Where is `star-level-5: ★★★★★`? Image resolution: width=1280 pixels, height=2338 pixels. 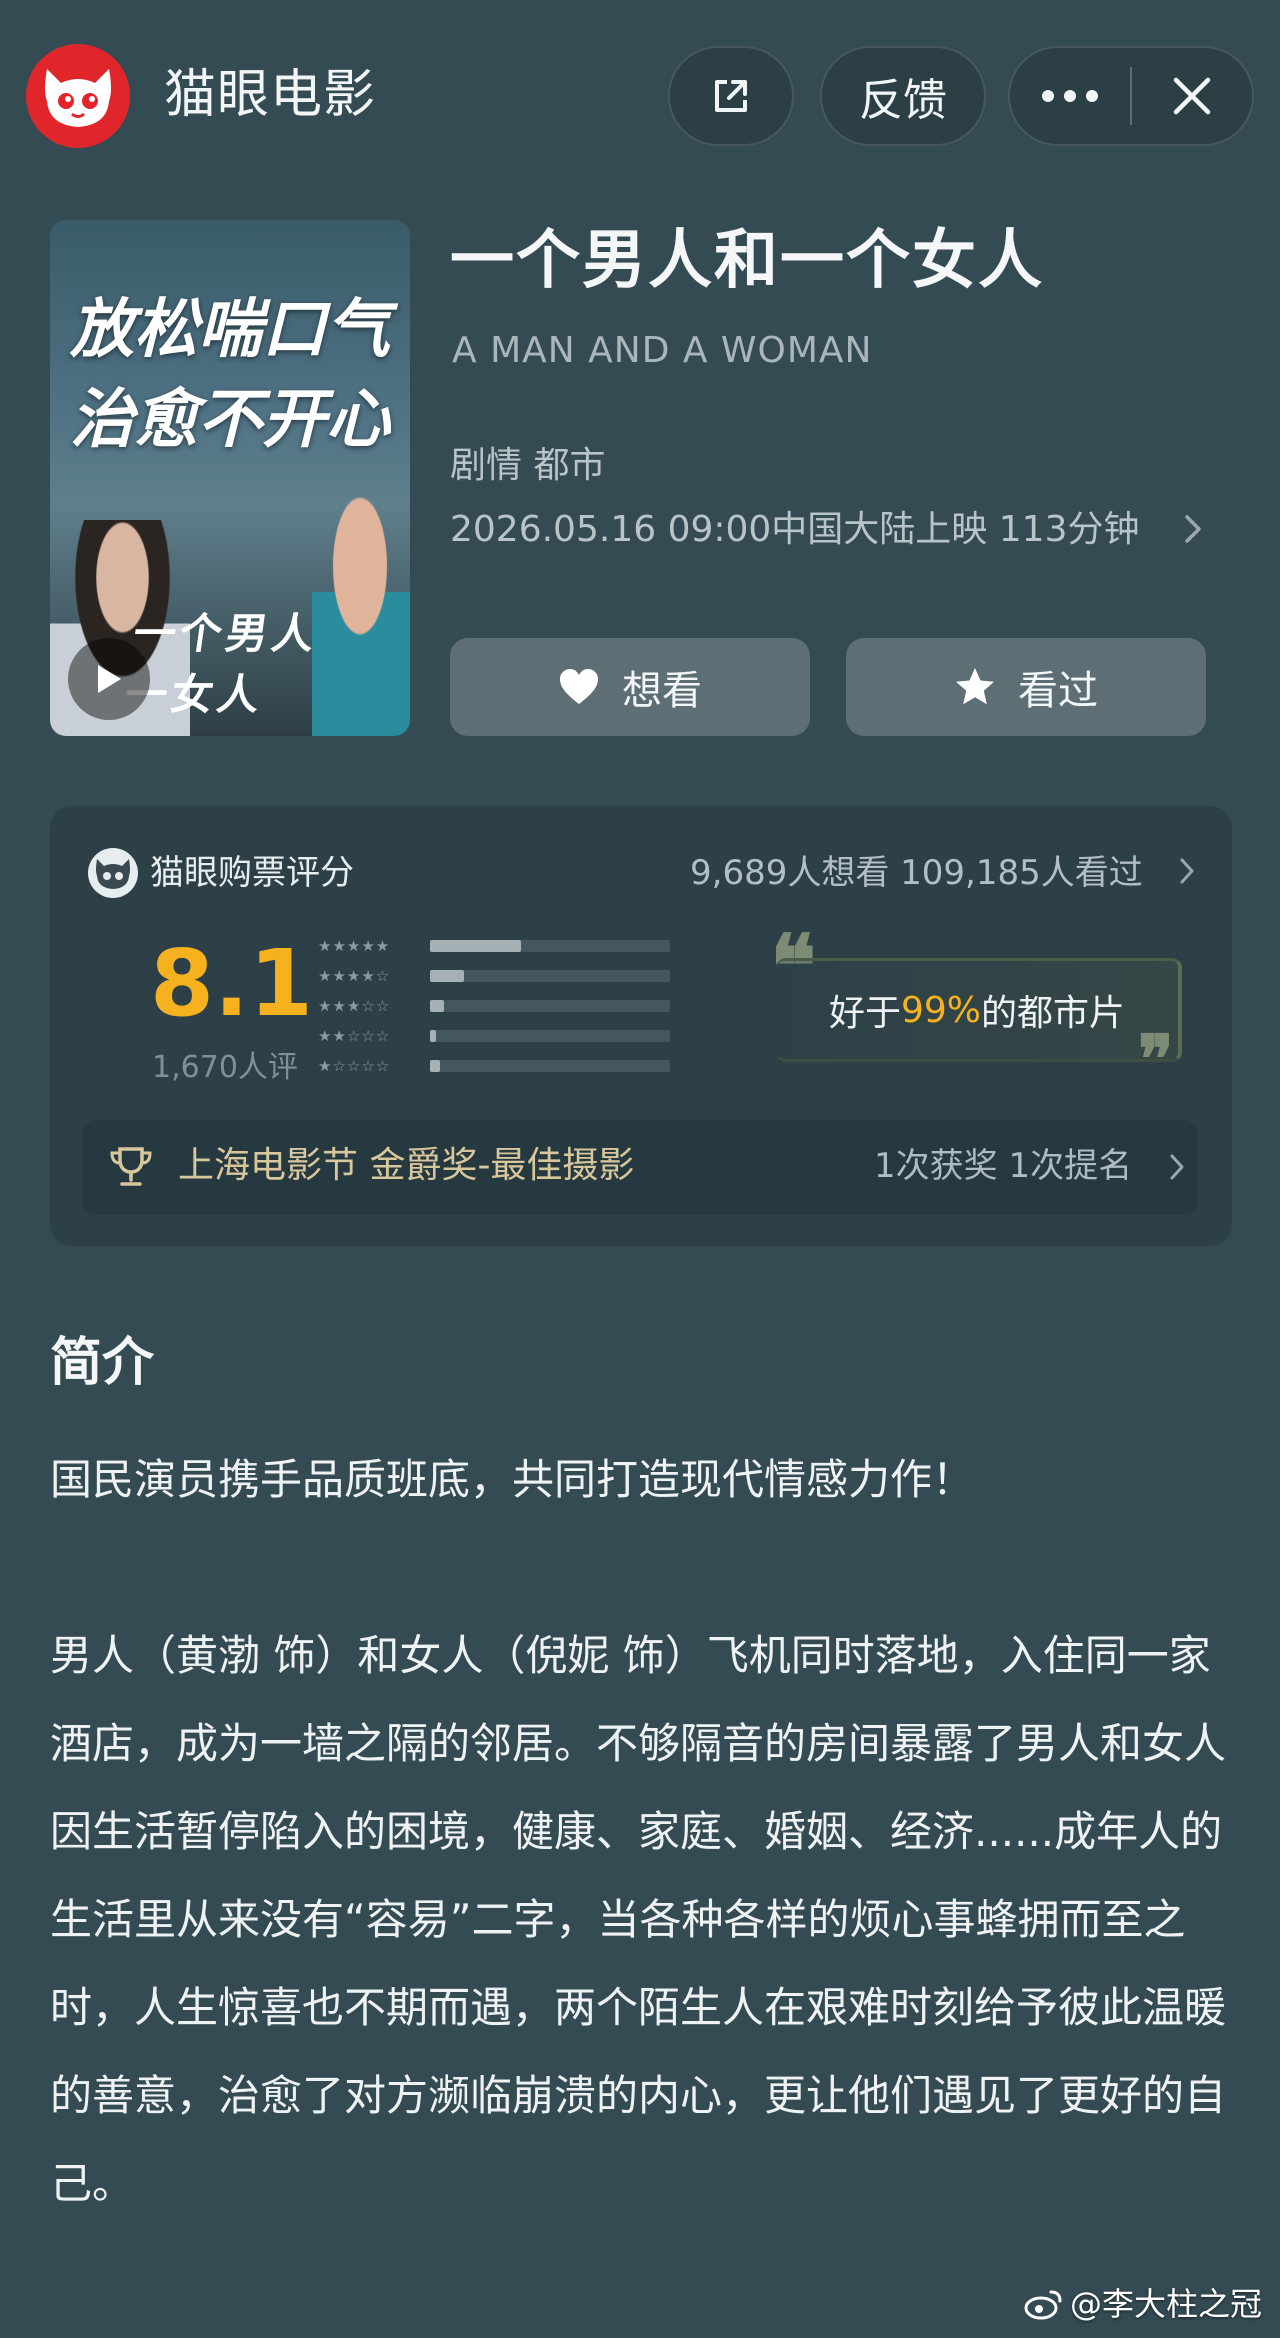
star-level-5: ★★★★★ is located at coordinates (354, 946).